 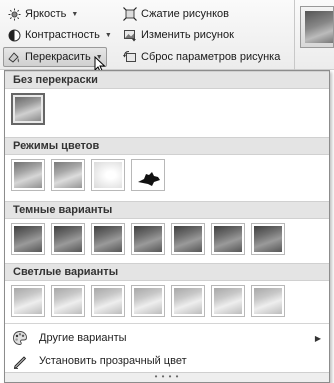 I want to click on swatch-black-white, so click(x=148, y=175).